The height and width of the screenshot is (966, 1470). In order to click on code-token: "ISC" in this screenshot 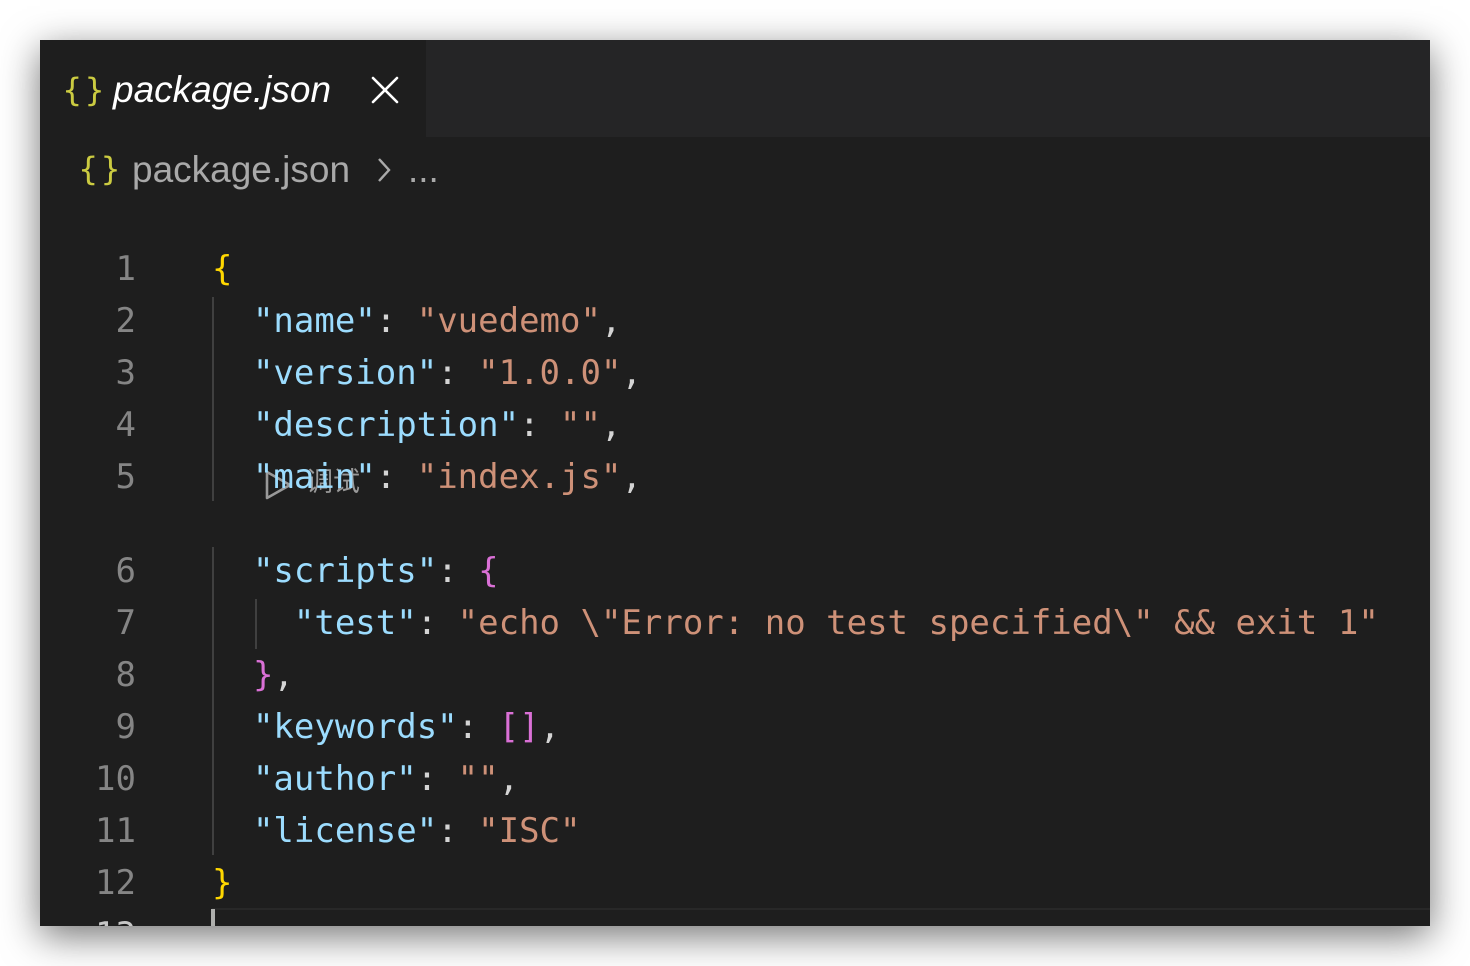, I will do `click(529, 831)`.